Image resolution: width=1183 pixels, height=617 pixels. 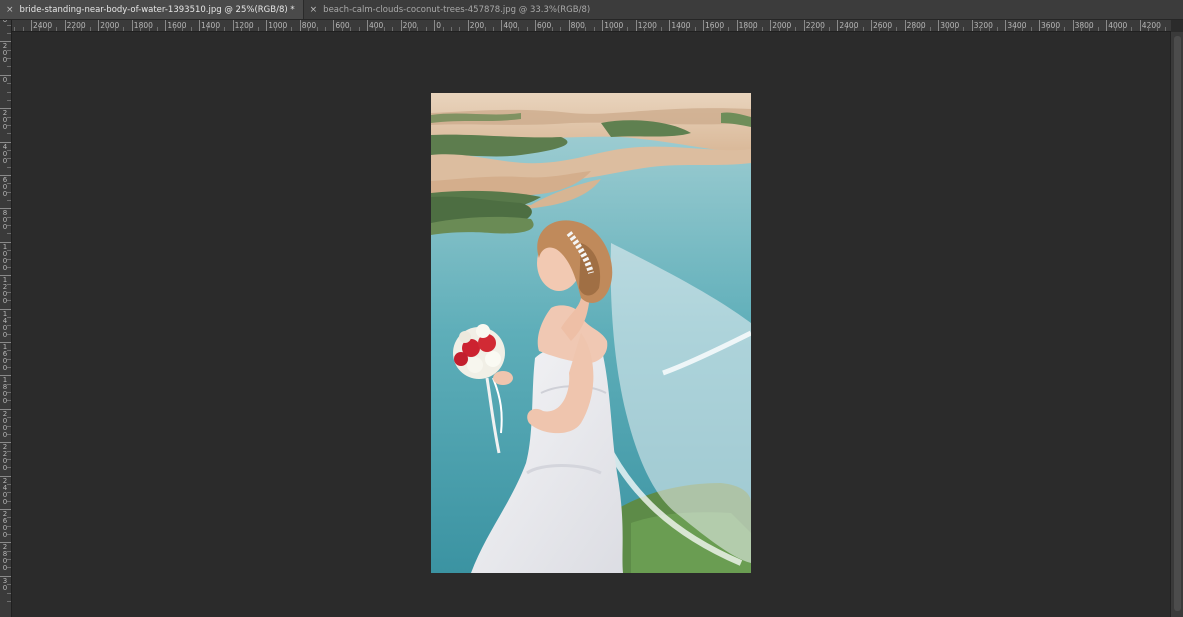 What do you see at coordinates (5, 220) in the screenshot?
I see `ruler-label: 8 0 0` at bounding box center [5, 220].